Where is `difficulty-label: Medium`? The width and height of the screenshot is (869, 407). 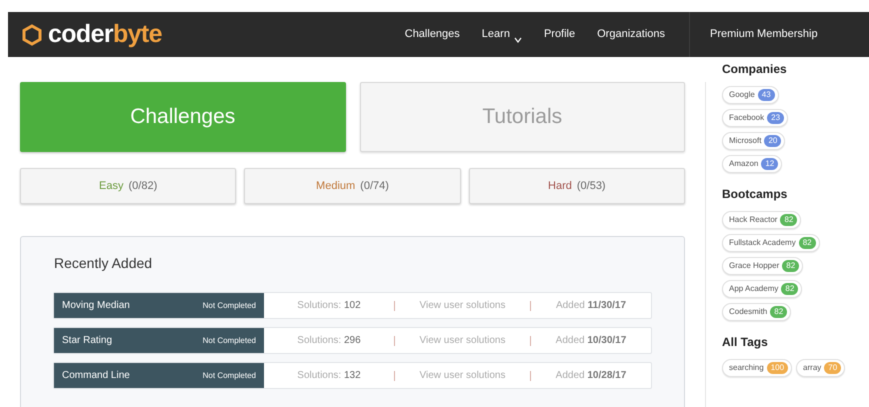
difficulty-label: Medium is located at coordinates (336, 186).